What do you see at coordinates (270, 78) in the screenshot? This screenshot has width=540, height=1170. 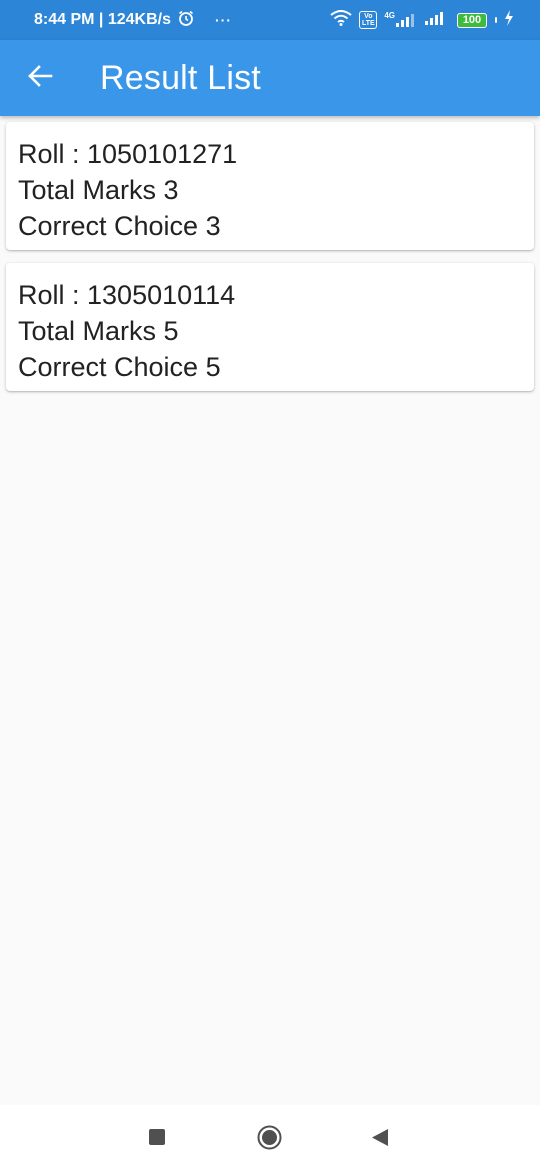 I see `app-bar: Result List` at bounding box center [270, 78].